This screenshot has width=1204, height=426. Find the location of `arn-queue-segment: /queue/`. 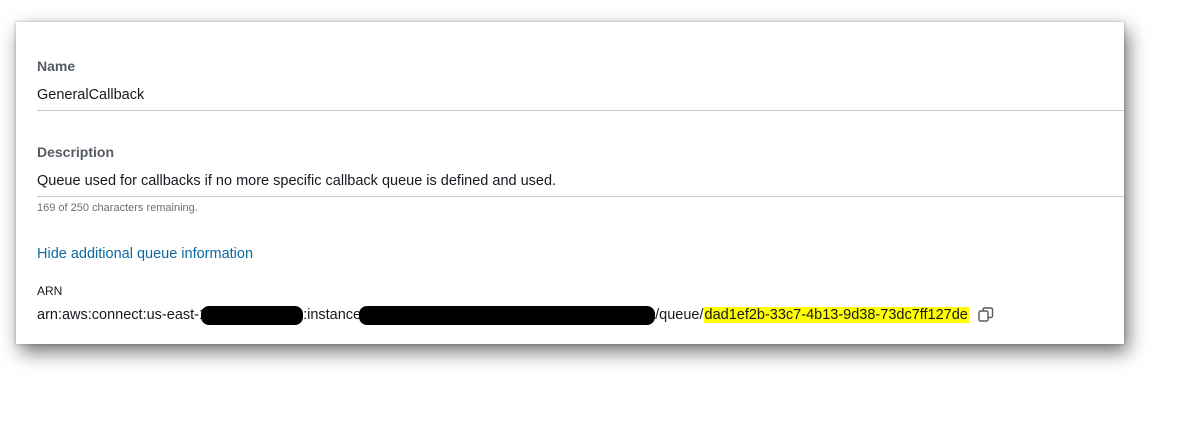

arn-queue-segment: /queue/ is located at coordinates (679, 315).